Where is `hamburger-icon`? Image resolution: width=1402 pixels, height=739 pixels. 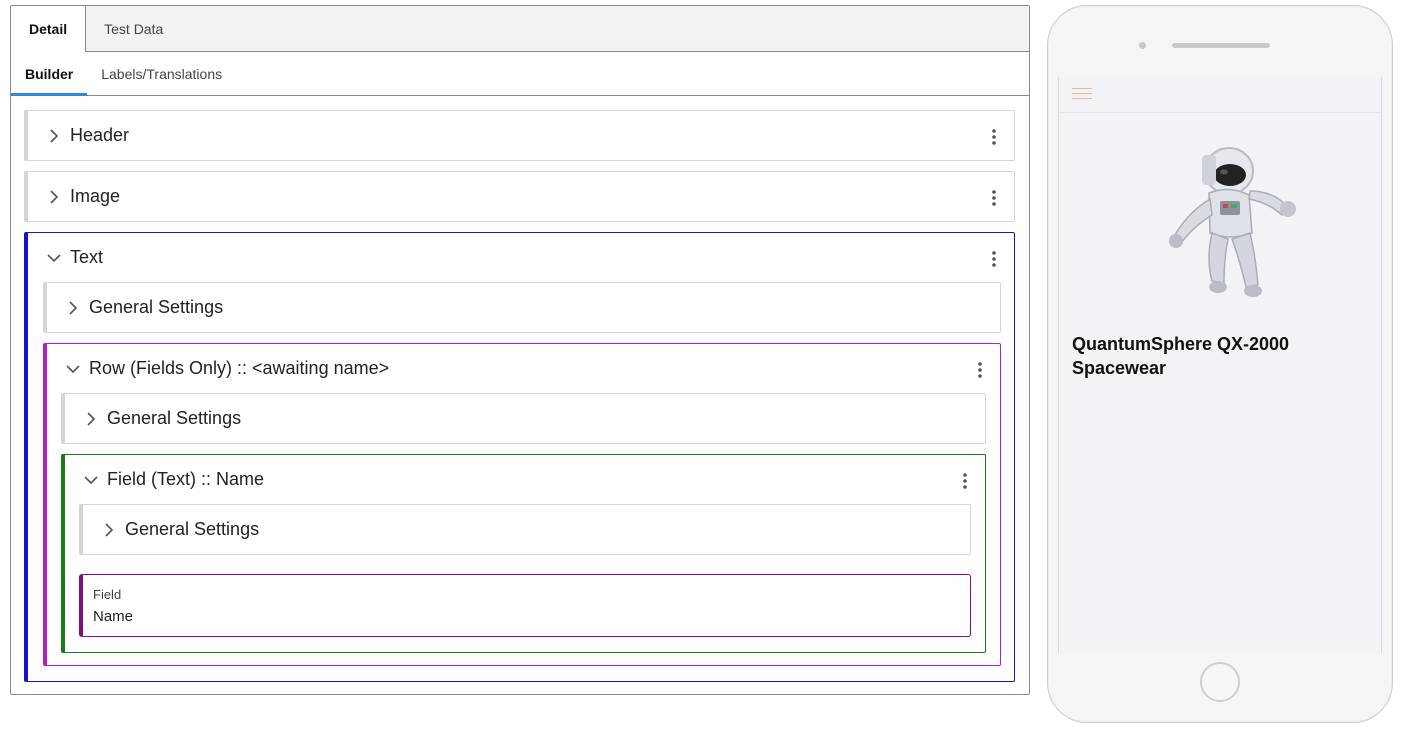 hamburger-icon is located at coordinates (1082, 95).